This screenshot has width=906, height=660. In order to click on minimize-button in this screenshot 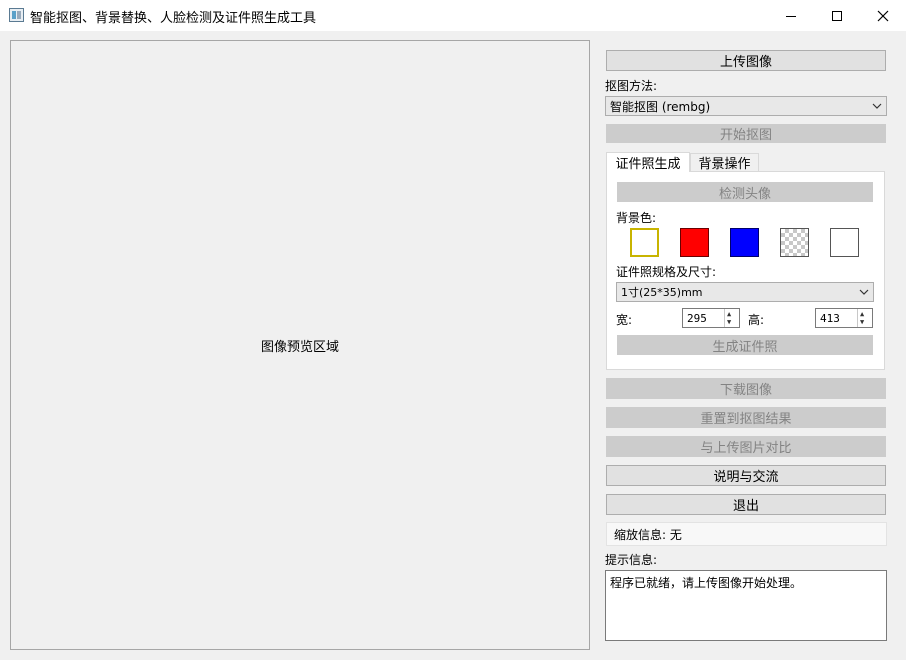, I will do `click(791, 15)`.